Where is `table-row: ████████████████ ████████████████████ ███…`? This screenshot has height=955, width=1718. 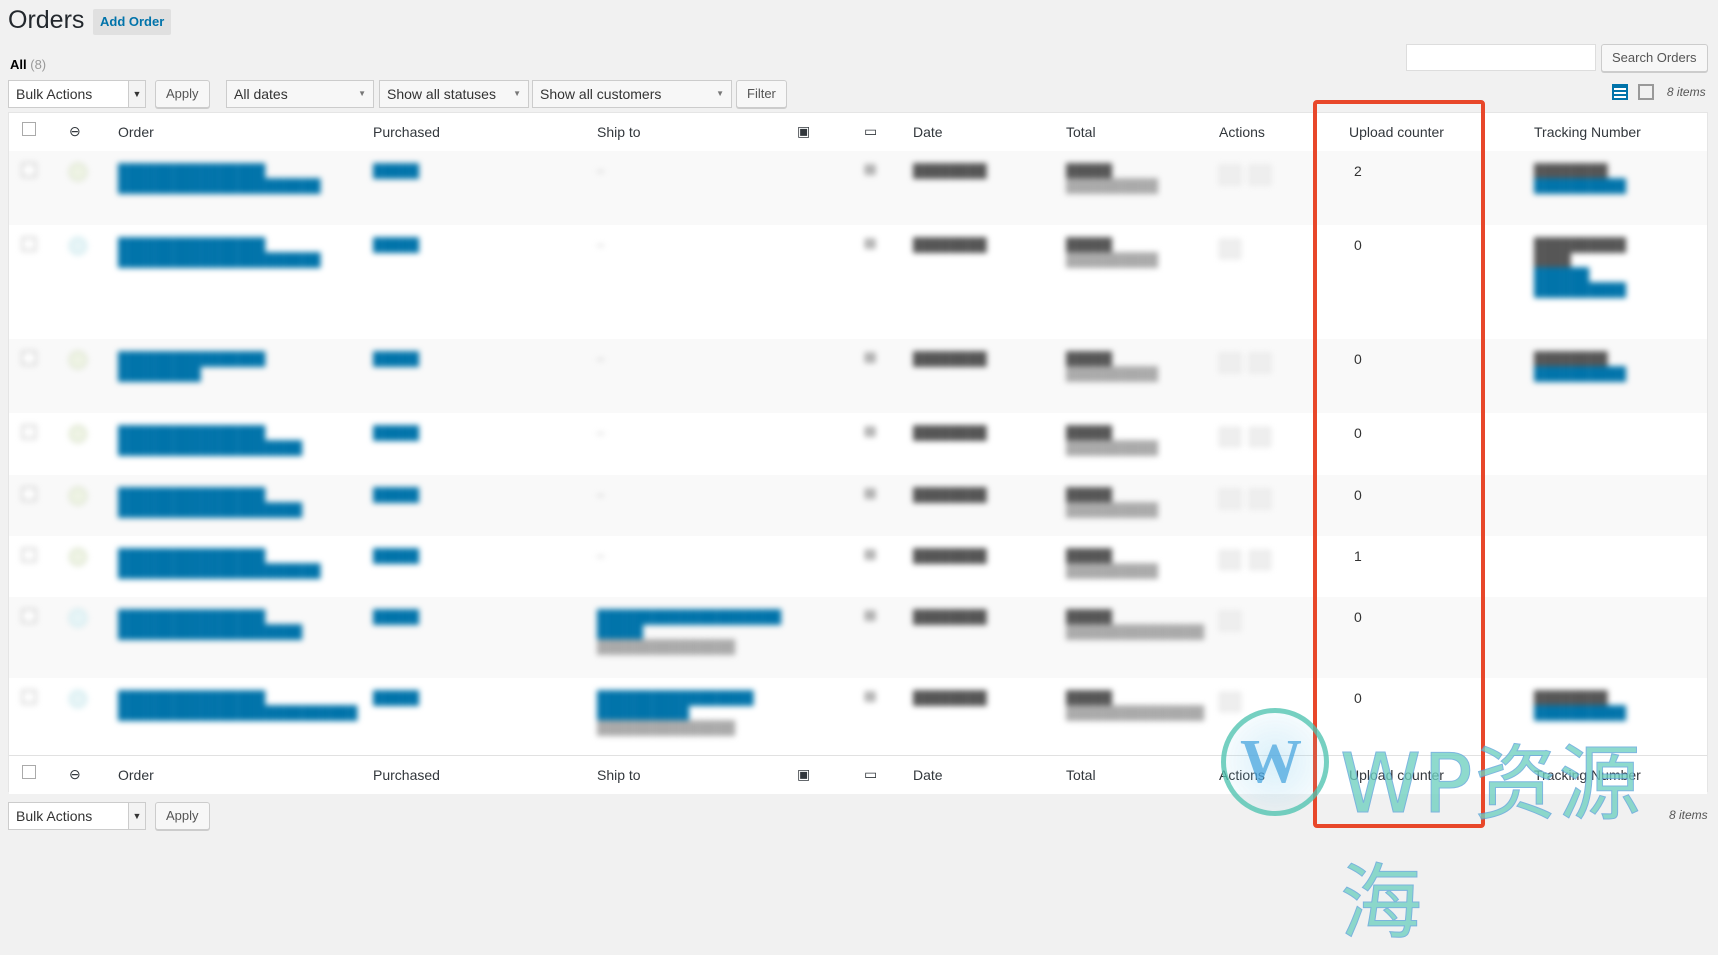 table-row: ████████████████ ████████████████████ ███… is located at coordinates (858, 505).